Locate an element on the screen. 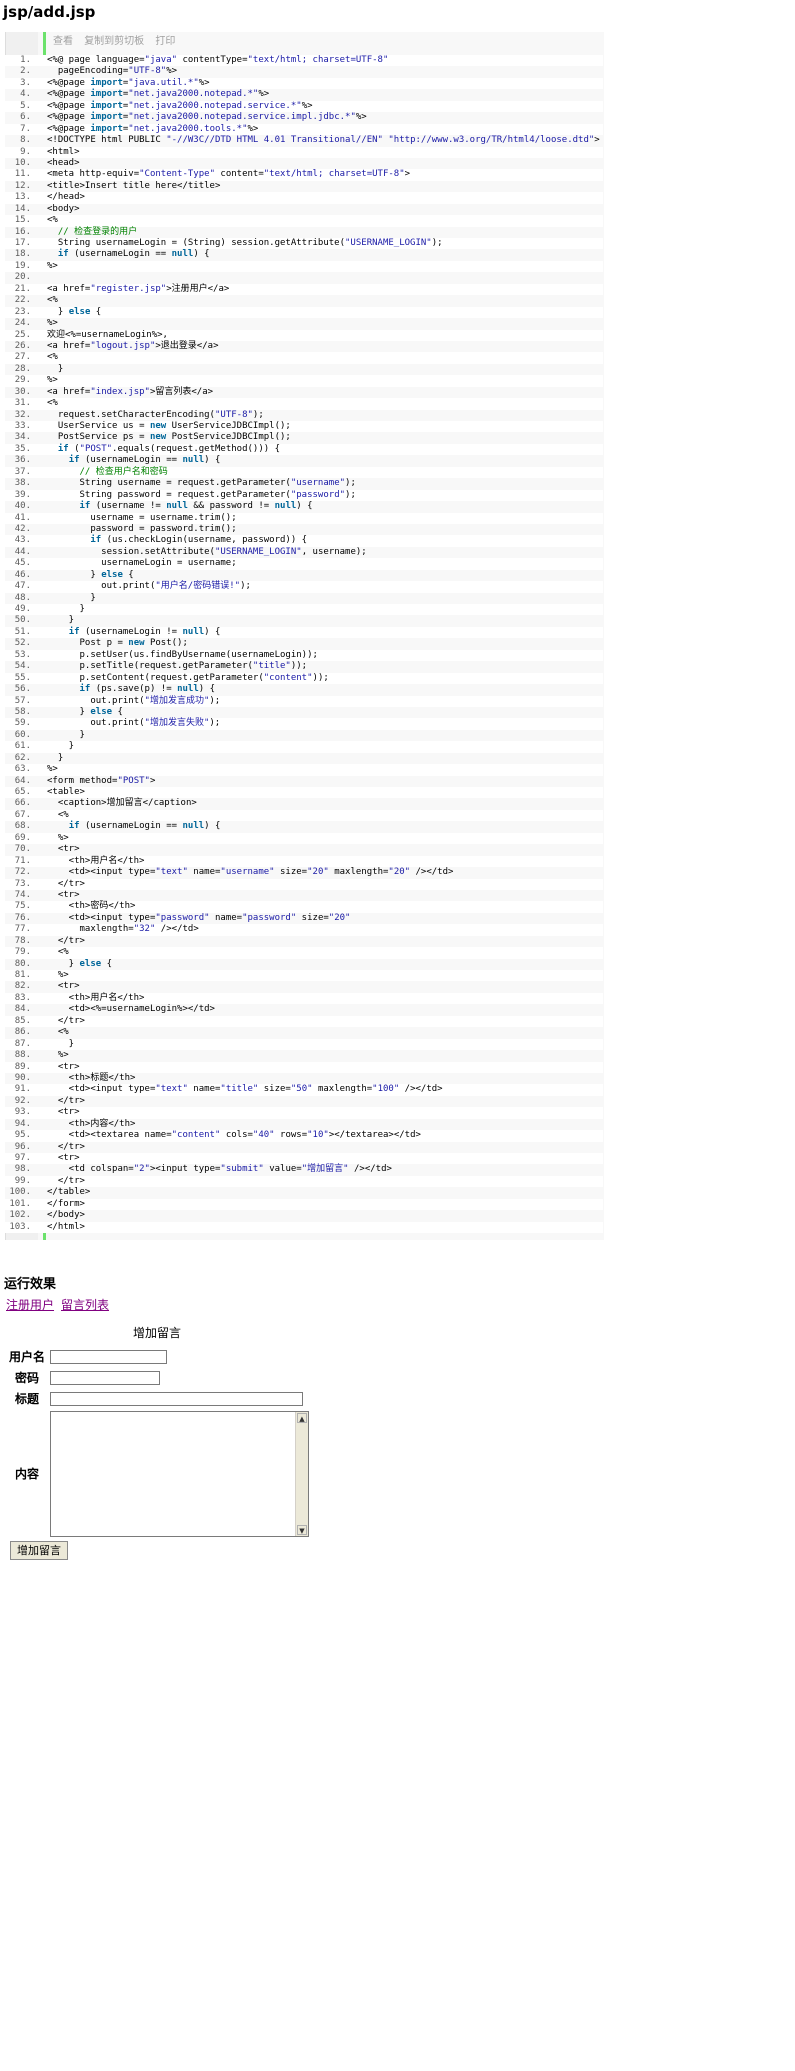  line-number: 102. is located at coordinates (20, 1215).